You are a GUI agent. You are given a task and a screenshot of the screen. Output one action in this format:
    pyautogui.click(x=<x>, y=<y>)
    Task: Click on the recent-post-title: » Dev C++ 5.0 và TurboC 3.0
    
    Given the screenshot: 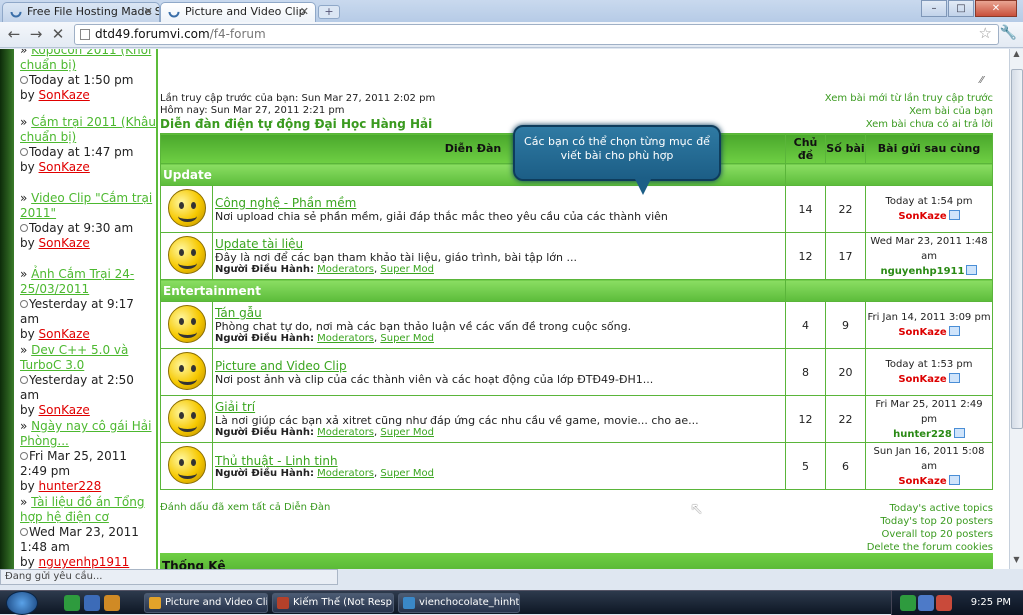 What is the action you would take?
    pyautogui.click(x=88, y=358)
    